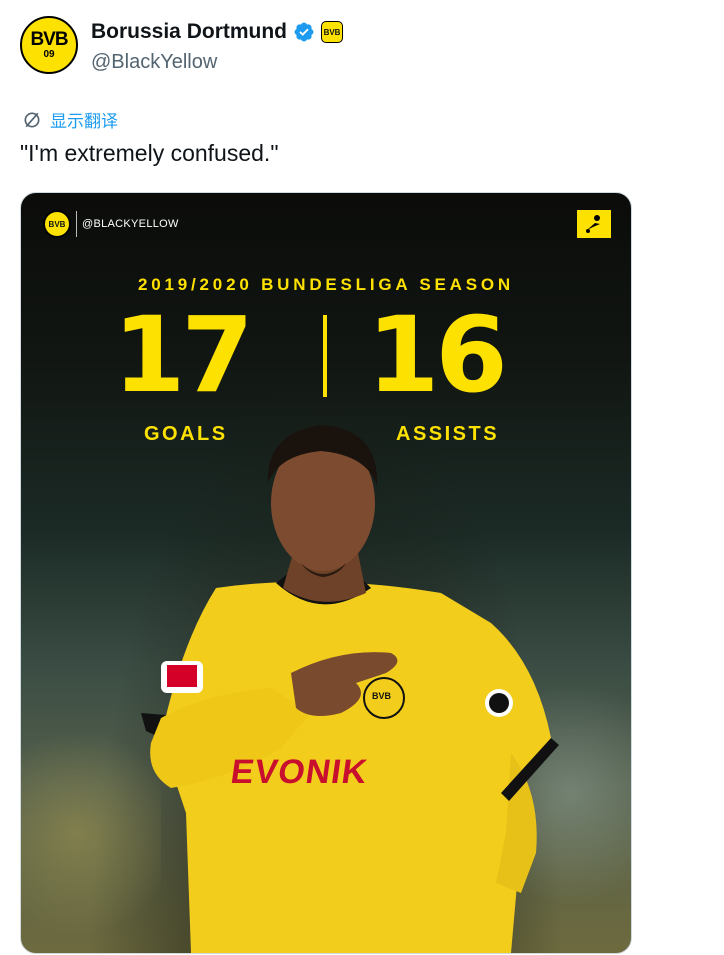  Describe the element at coordinates (189, 32) in the screenshot. I see `display-name: Borussia Dortmund` at that location.